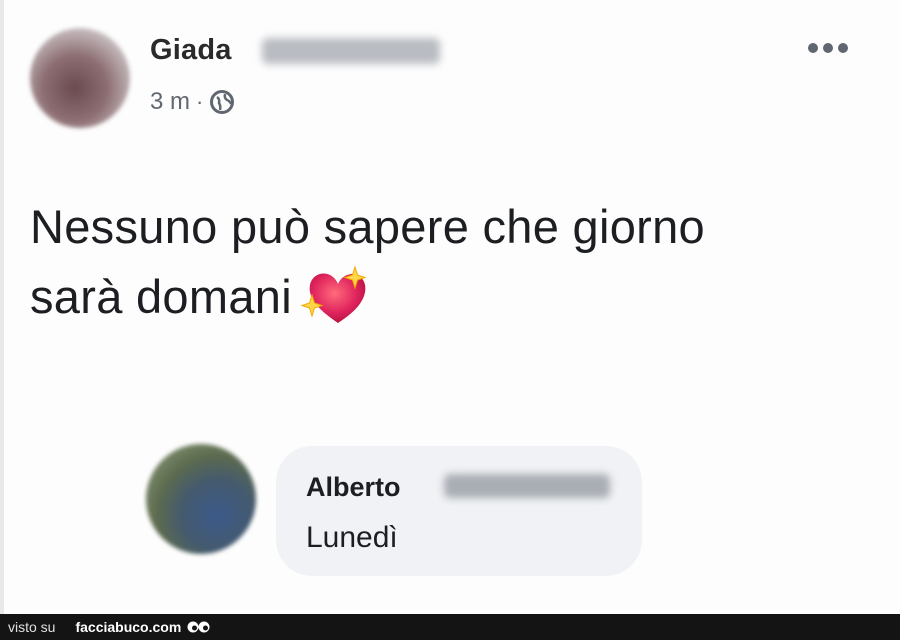 This screenshot has width=900, height=640. Describe the element at coordinates (527, 486) in the screenshot. I see `commenter-surname-blurred` at that location.